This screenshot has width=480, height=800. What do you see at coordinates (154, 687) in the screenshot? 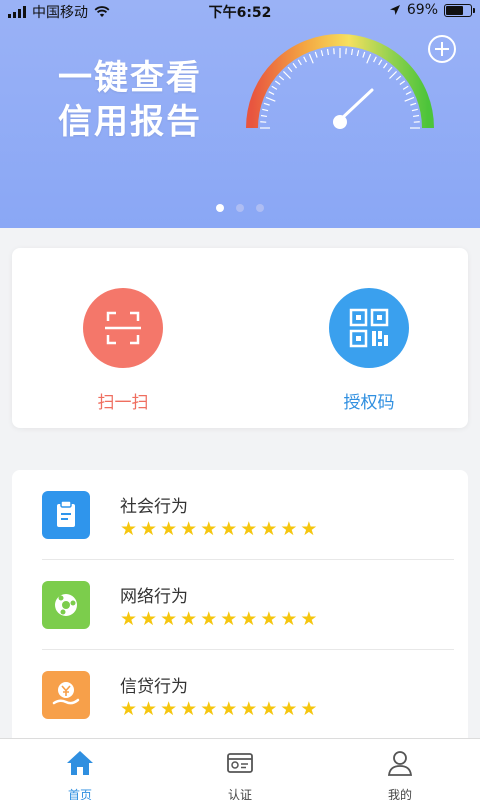
I see `behavior-title: 信贷行为` at bounding box center [154, 687].